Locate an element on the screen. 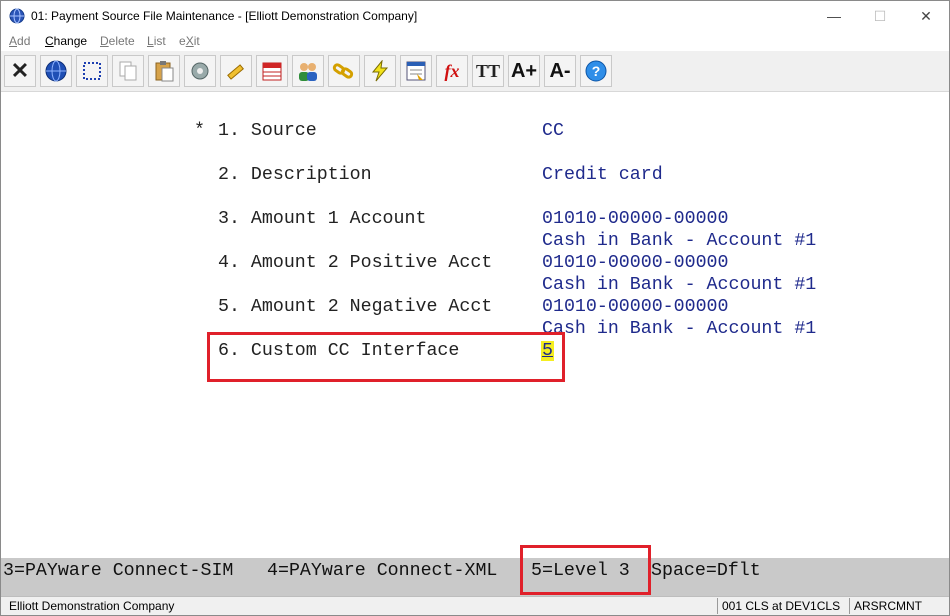  menu-add: Add is located at coordinates (19, 41).